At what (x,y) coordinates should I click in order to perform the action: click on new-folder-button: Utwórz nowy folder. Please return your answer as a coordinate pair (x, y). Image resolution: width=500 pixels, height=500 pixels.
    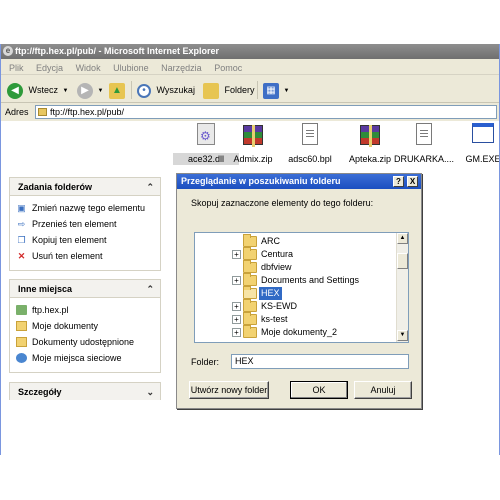
    Looking at the image, I should click on (229, 390).